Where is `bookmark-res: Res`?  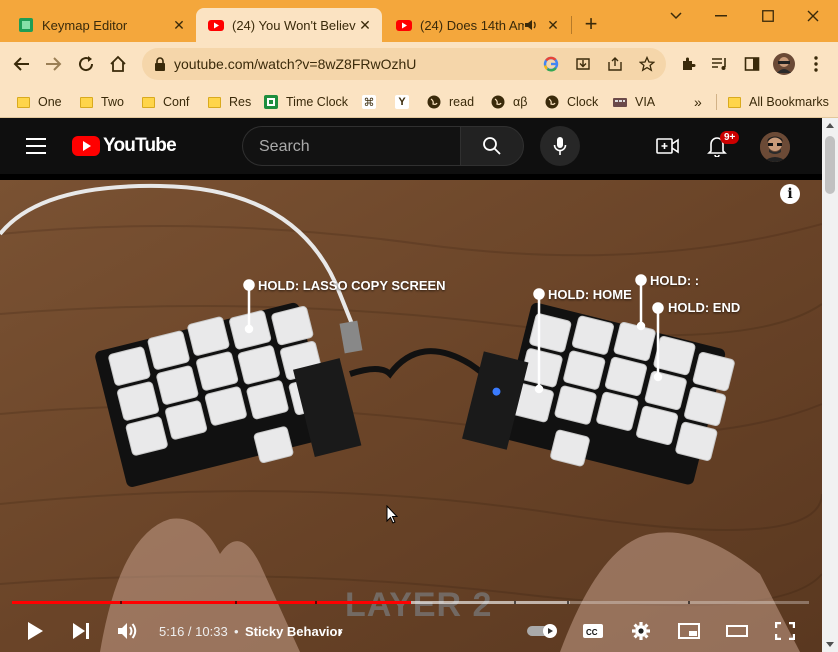 bookmark-res: Res is located at coordinates (229, 102).